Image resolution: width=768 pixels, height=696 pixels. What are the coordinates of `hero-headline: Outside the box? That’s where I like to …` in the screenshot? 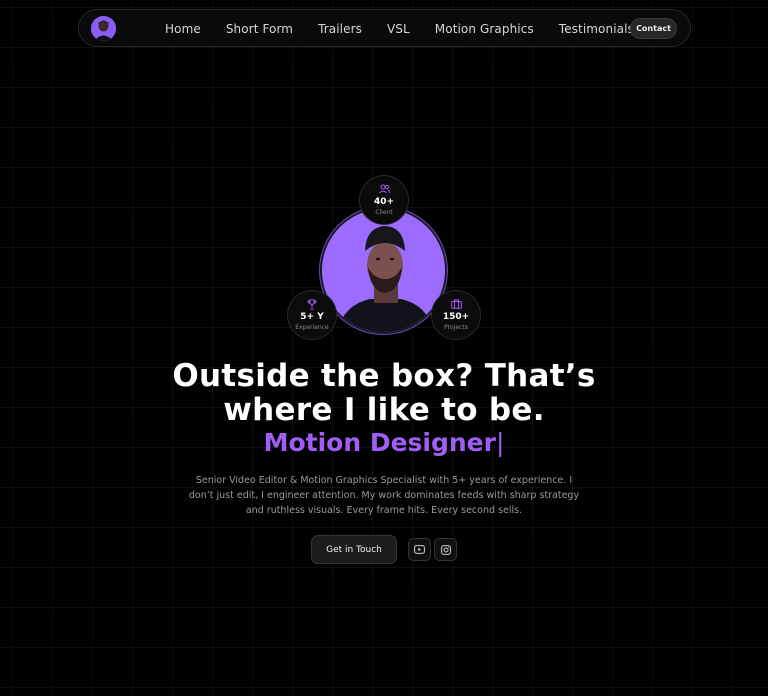 It's located at (384, 393).